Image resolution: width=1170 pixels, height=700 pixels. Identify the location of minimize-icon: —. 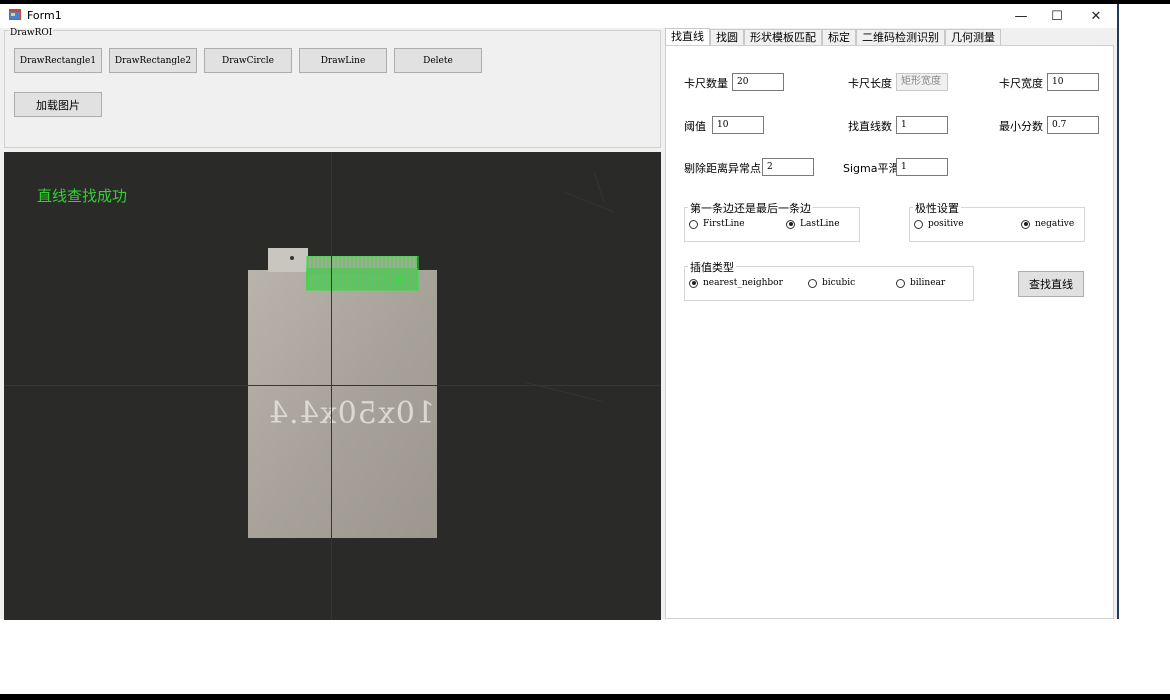
(1021, 16).